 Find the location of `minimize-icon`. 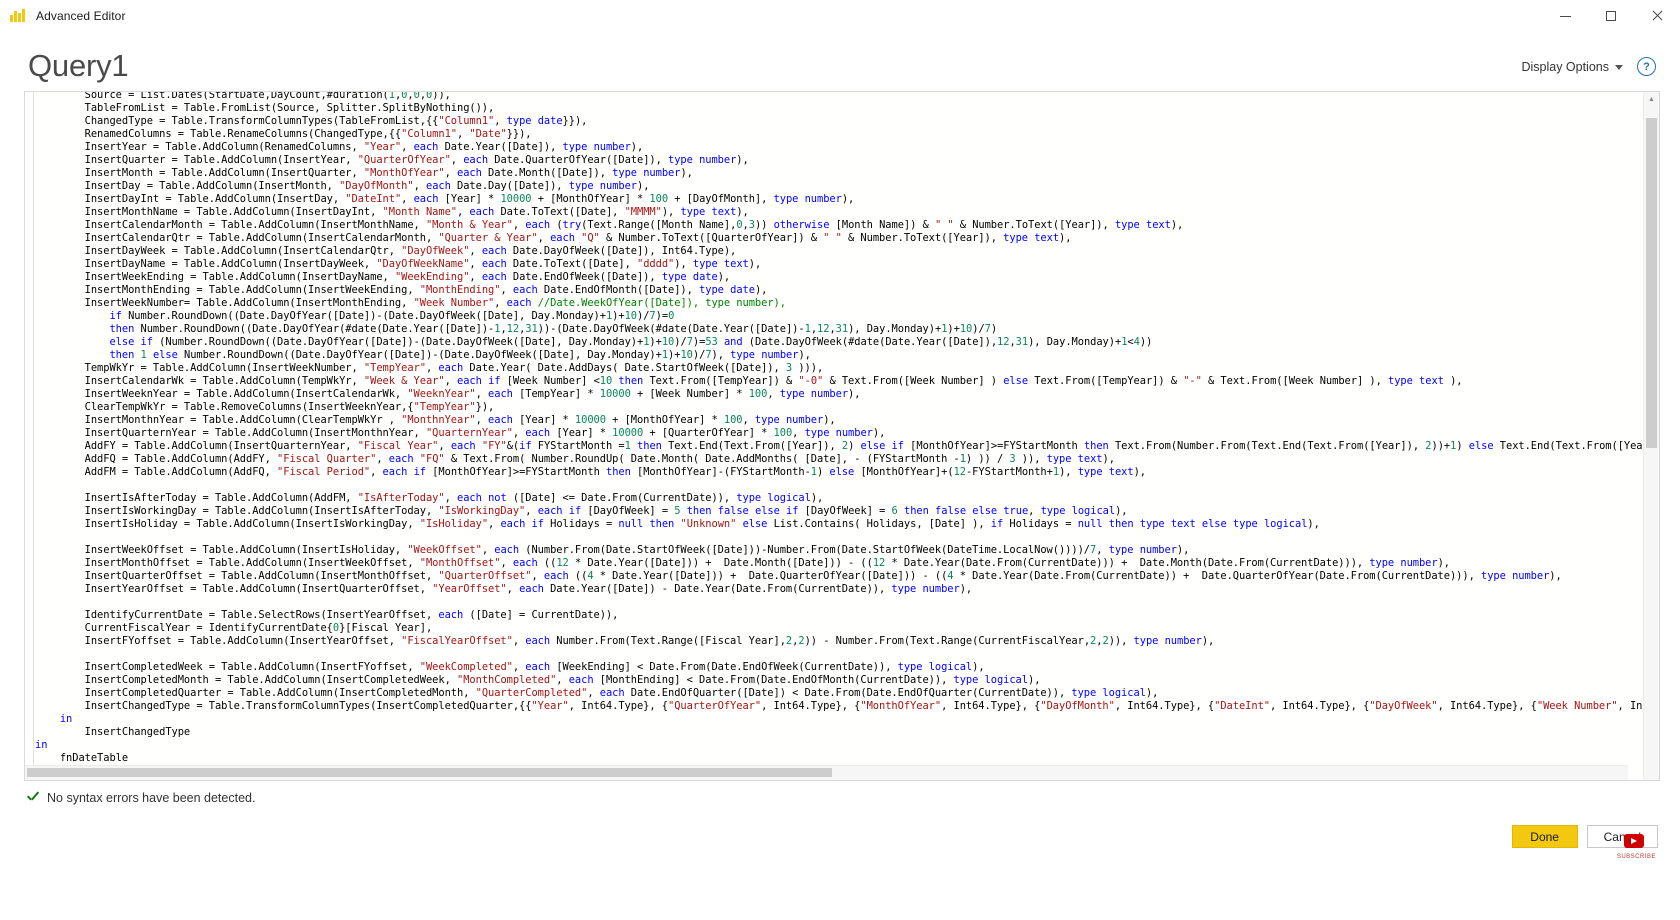

minimize-icon is located at coordinates (1565, 16).